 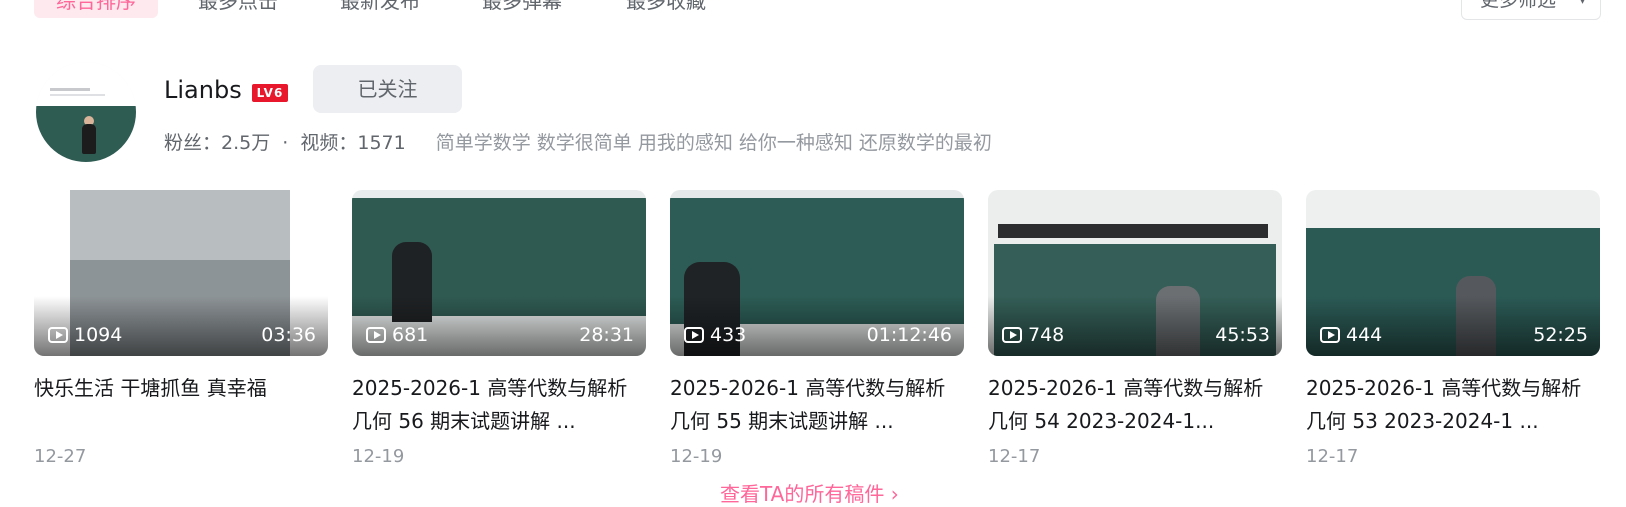 I want to click on play-count: 433, so click(x=728, y=335).